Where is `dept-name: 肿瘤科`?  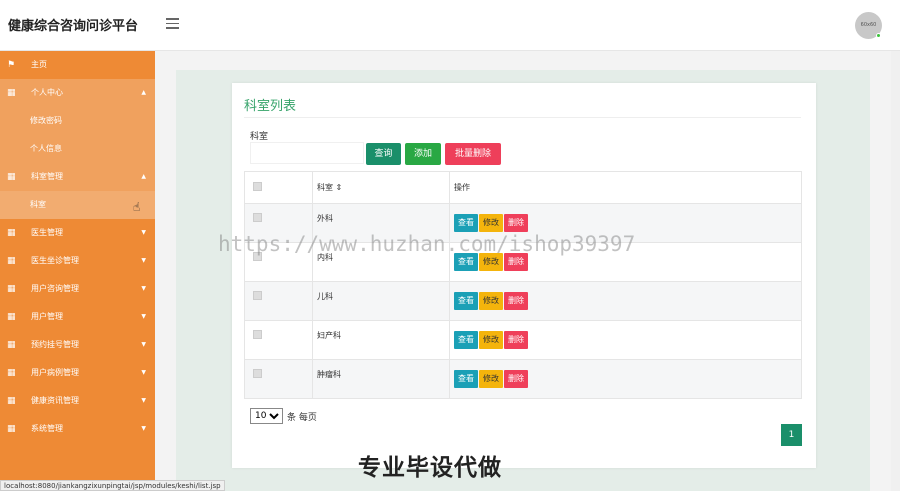
dept-name: 肿瘤科 is located at coordinates (329, 374).